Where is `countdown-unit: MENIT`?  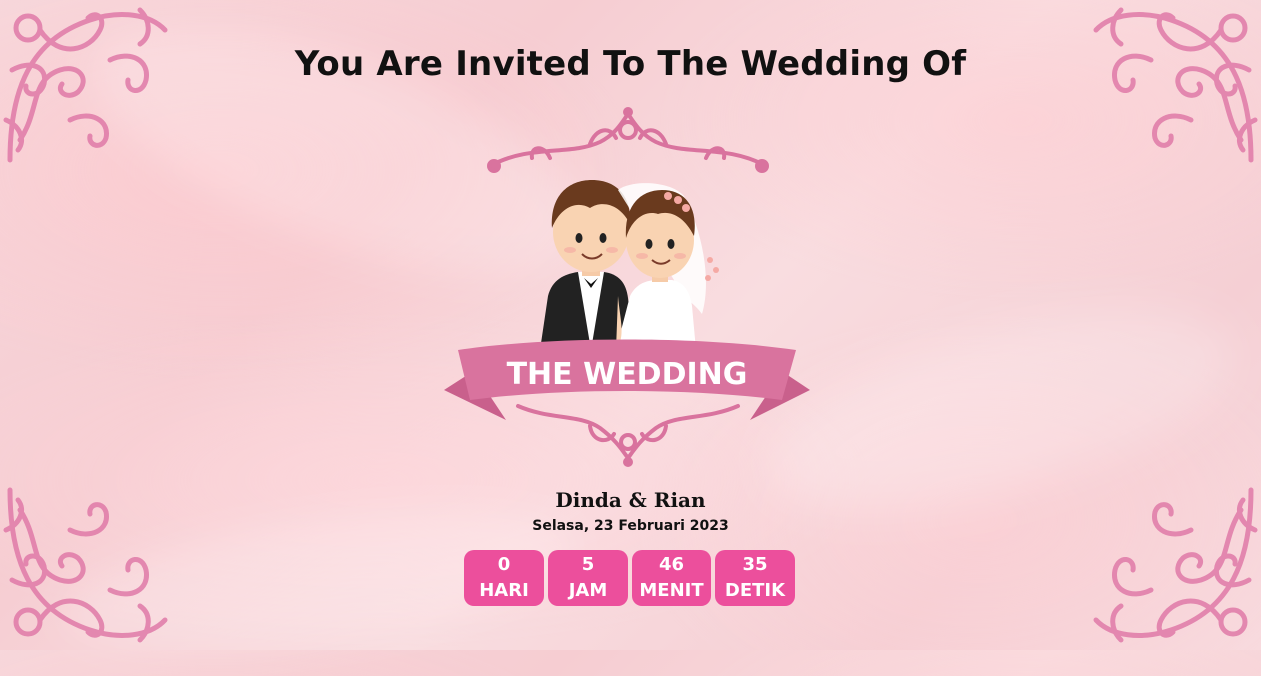
countdown-unit: MENIT is located at coordinates (671, 590).